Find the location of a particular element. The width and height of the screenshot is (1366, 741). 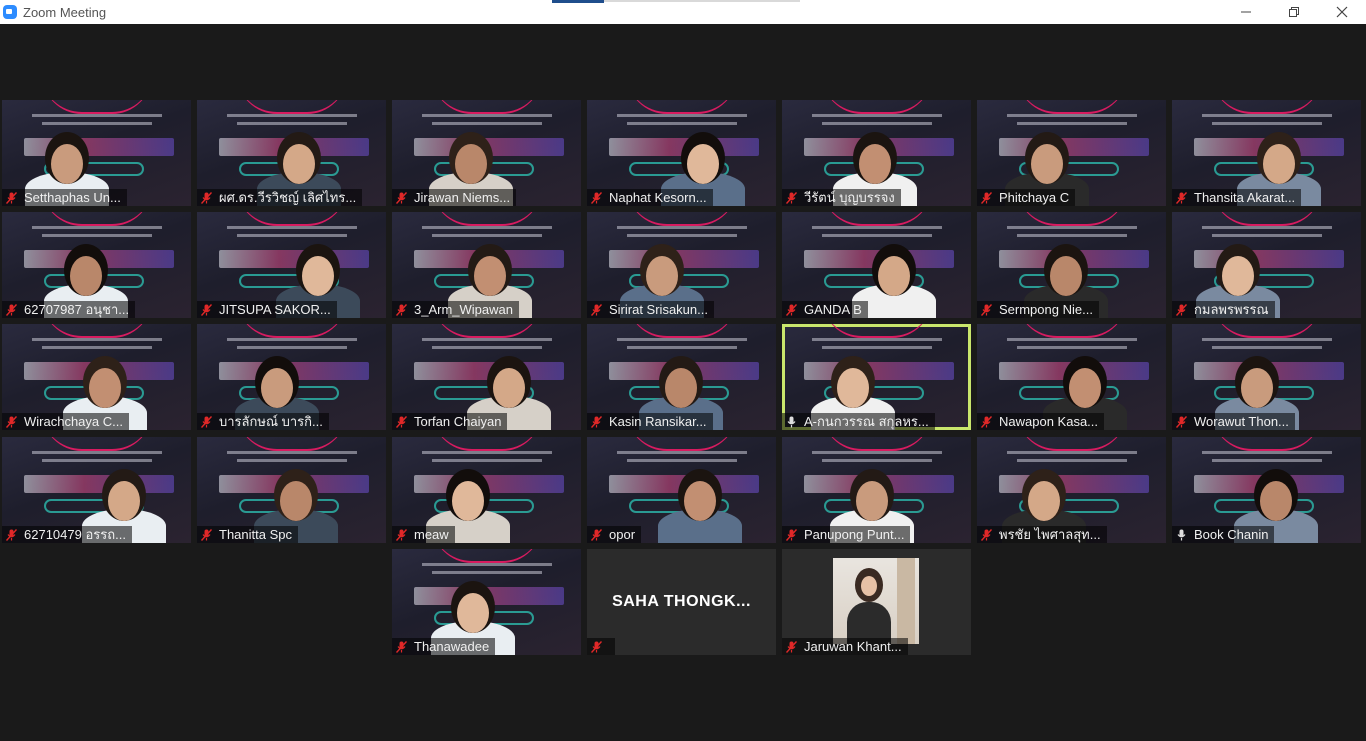

participant-name: Phitchaya C is located at coordinates (1034, 197).